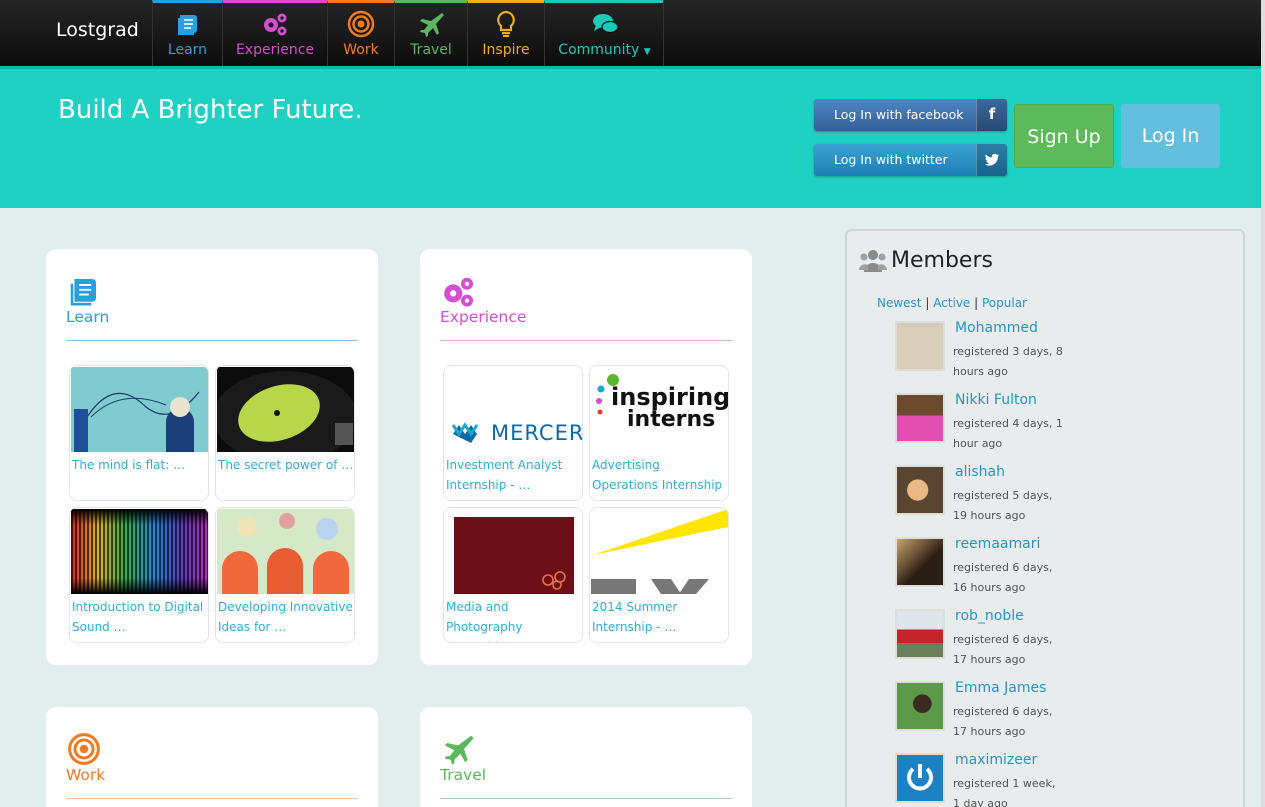 Image resolution: width=1265 pixels, height=807 pixels. What do you see at coordinates (97, 30) in the screenshot?
I see `site-brand: Lostgrad` at bounding box center [97, 30].